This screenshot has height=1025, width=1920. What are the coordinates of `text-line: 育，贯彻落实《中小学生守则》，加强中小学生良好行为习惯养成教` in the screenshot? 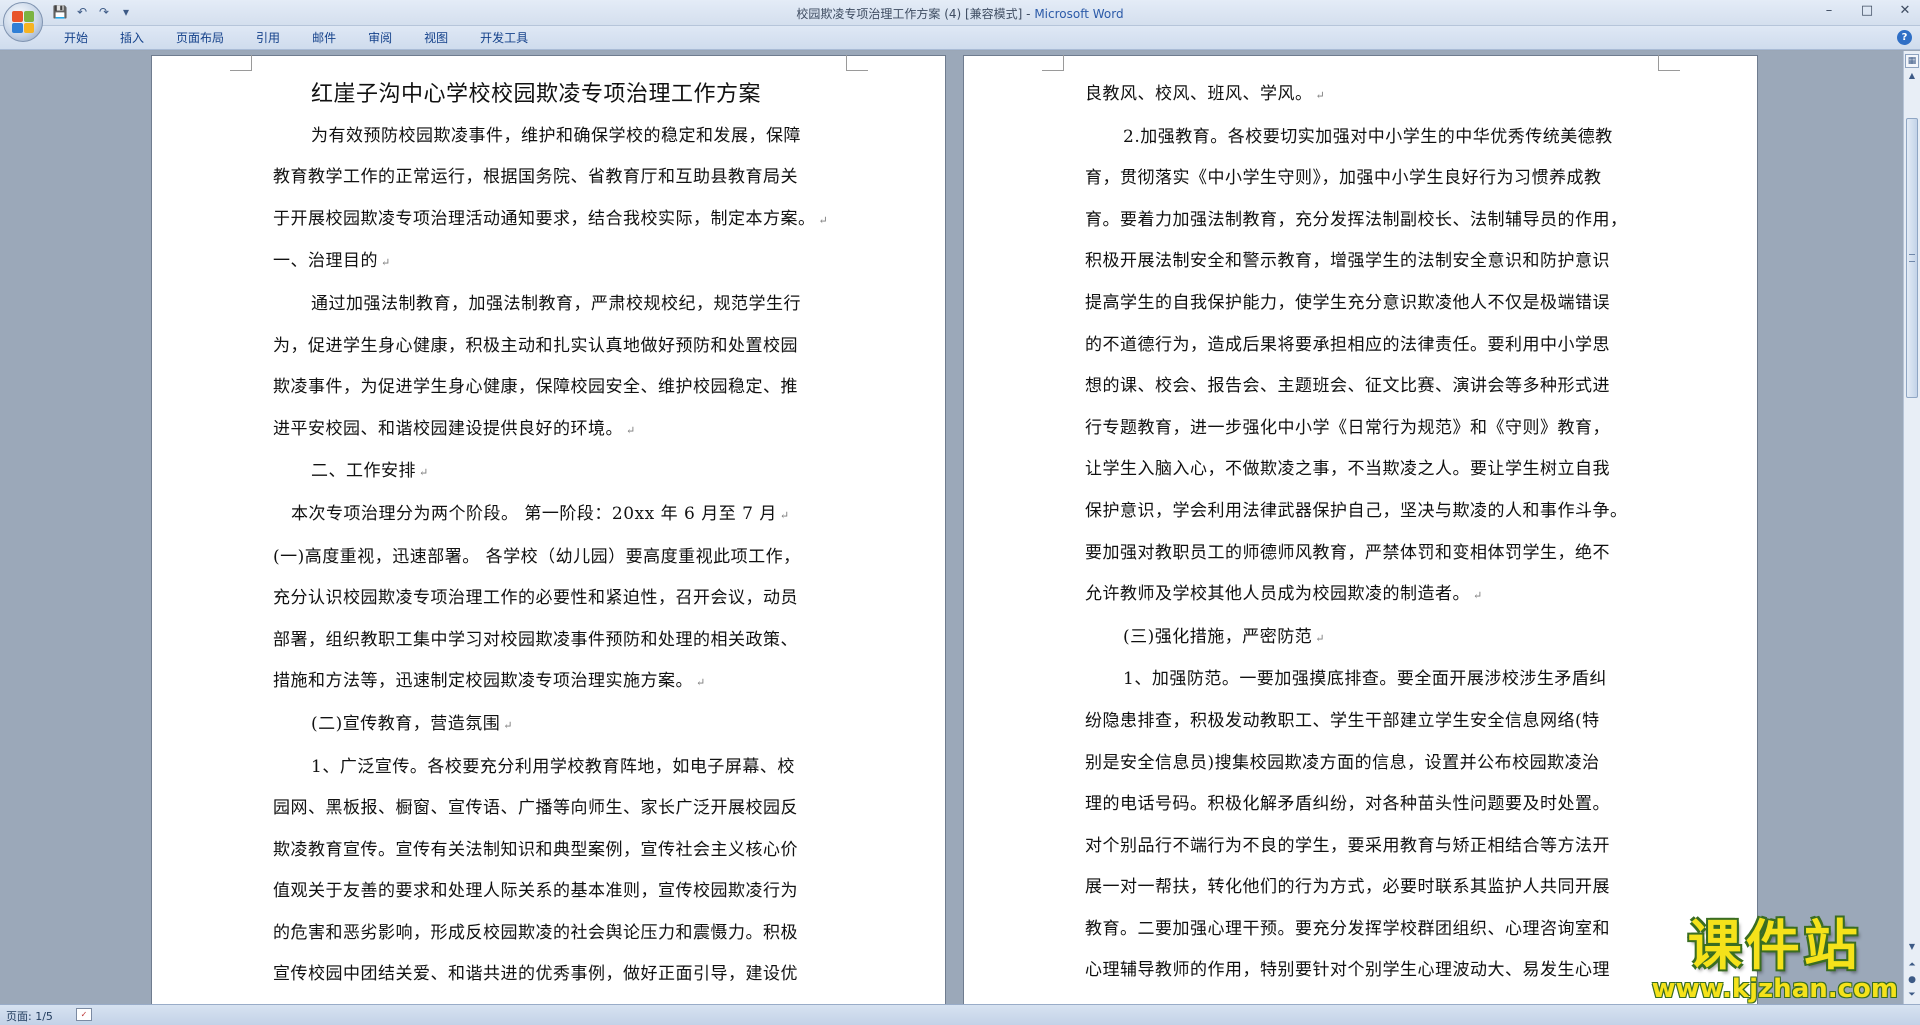 It's located at (1363, 179).